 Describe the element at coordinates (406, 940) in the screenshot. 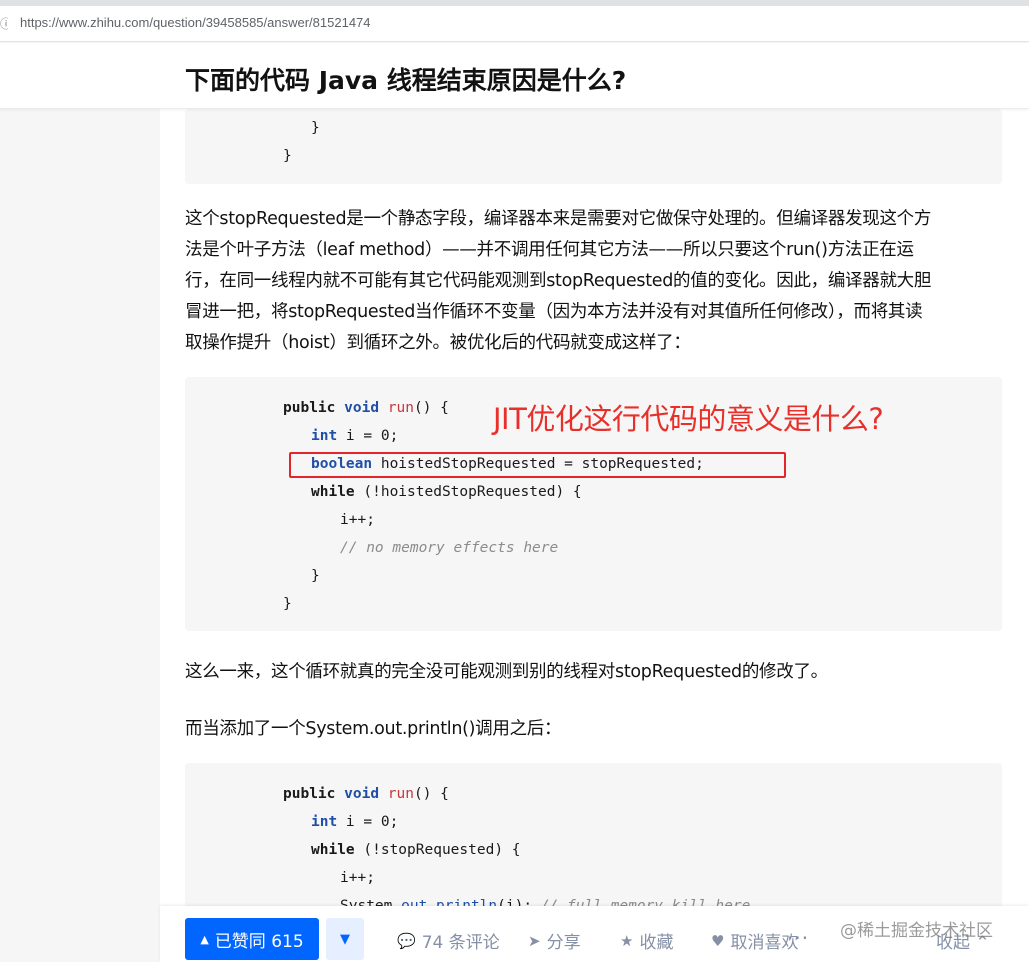

I see `comment-icon: 💬` at that location.